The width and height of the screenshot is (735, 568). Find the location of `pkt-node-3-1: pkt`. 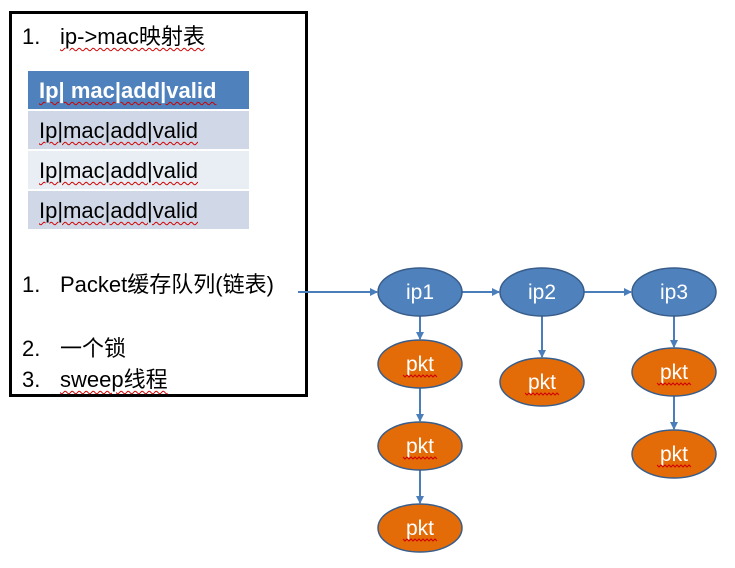

pkt-node-3-1: pkt is located at coordinates (674, 372).